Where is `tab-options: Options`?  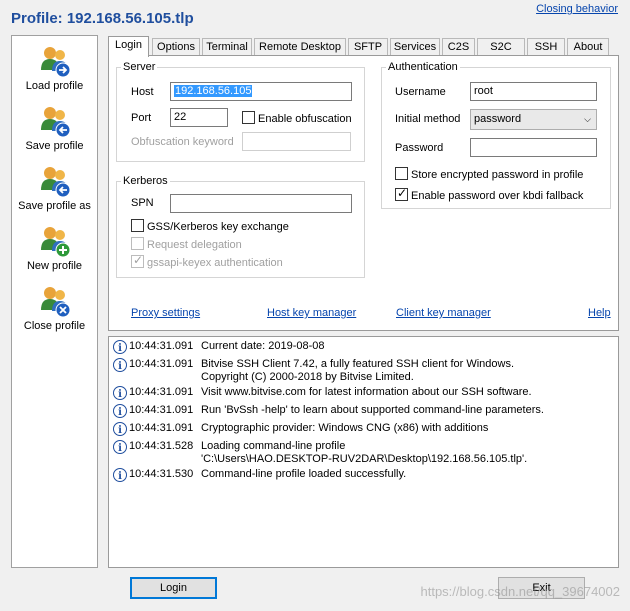 tab-options: Options is located at coordinates (176, 47).